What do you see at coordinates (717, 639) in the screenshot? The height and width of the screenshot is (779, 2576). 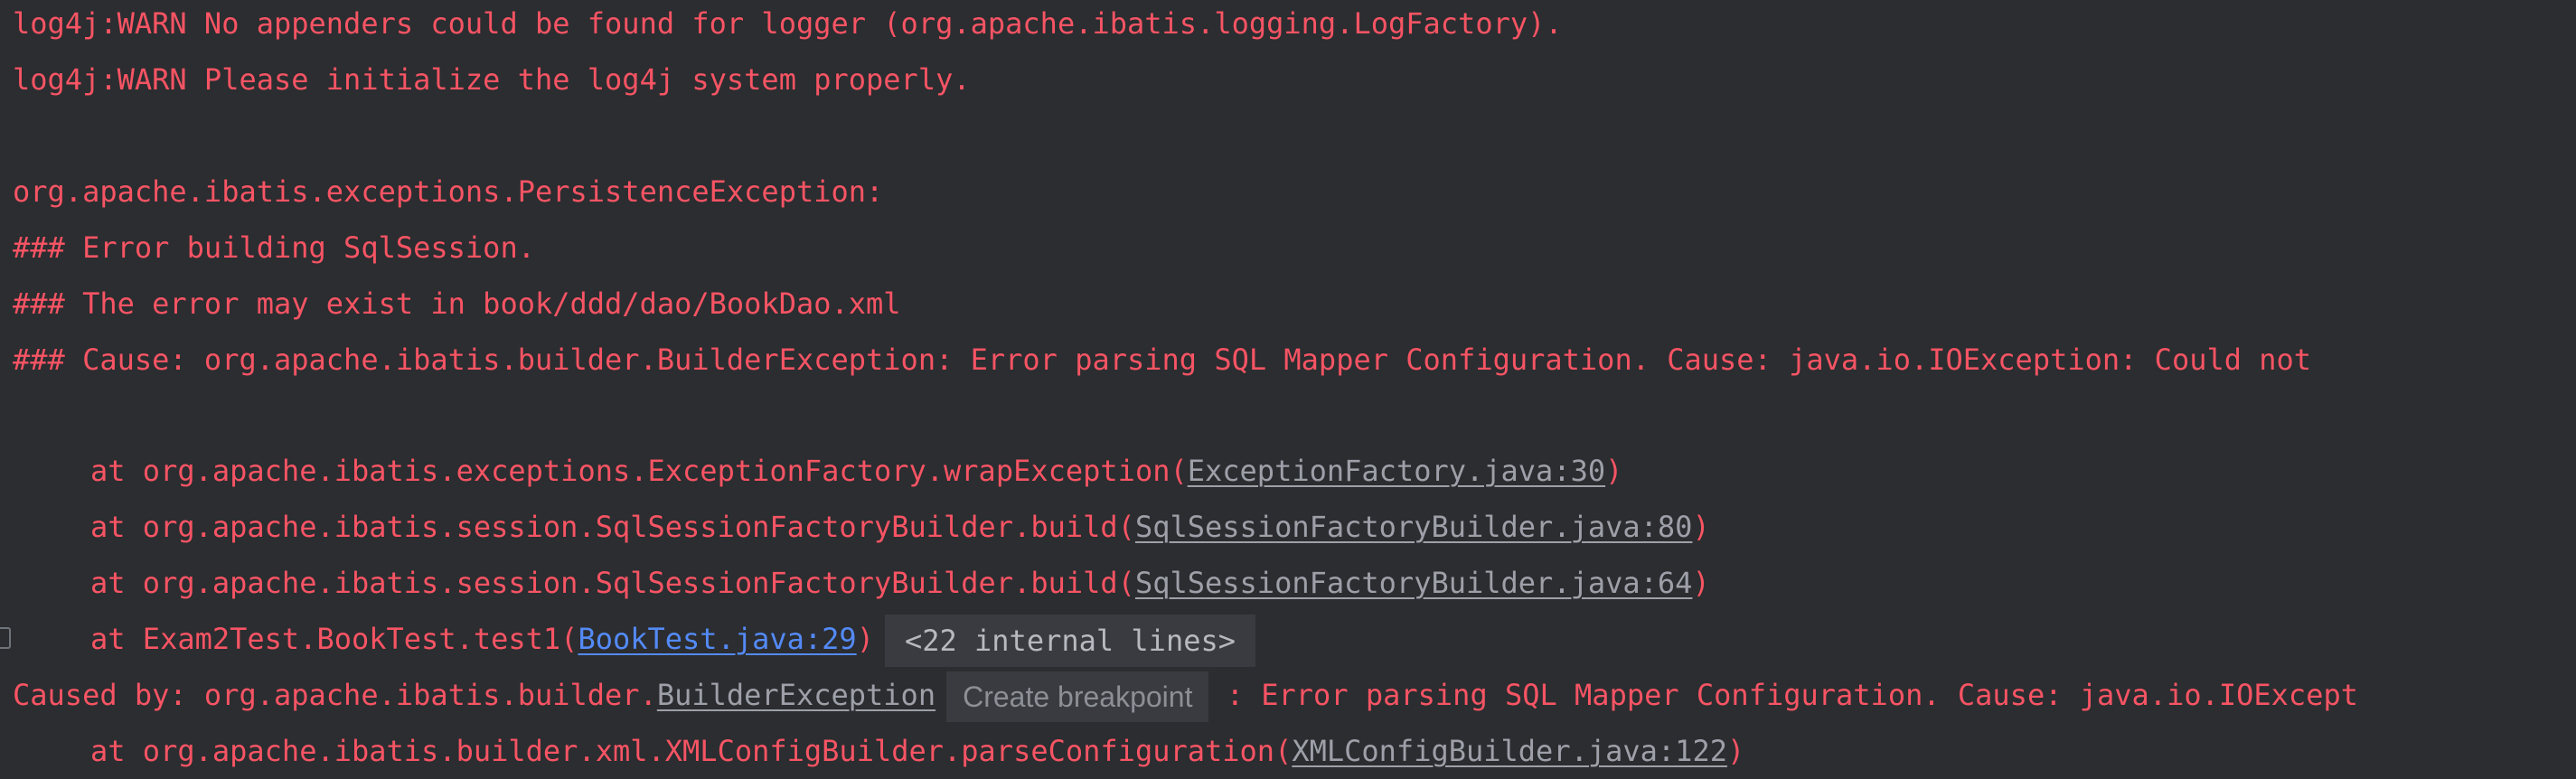 I see `source-link-project: BookTest.java:29` at bounding box center [717, 639].